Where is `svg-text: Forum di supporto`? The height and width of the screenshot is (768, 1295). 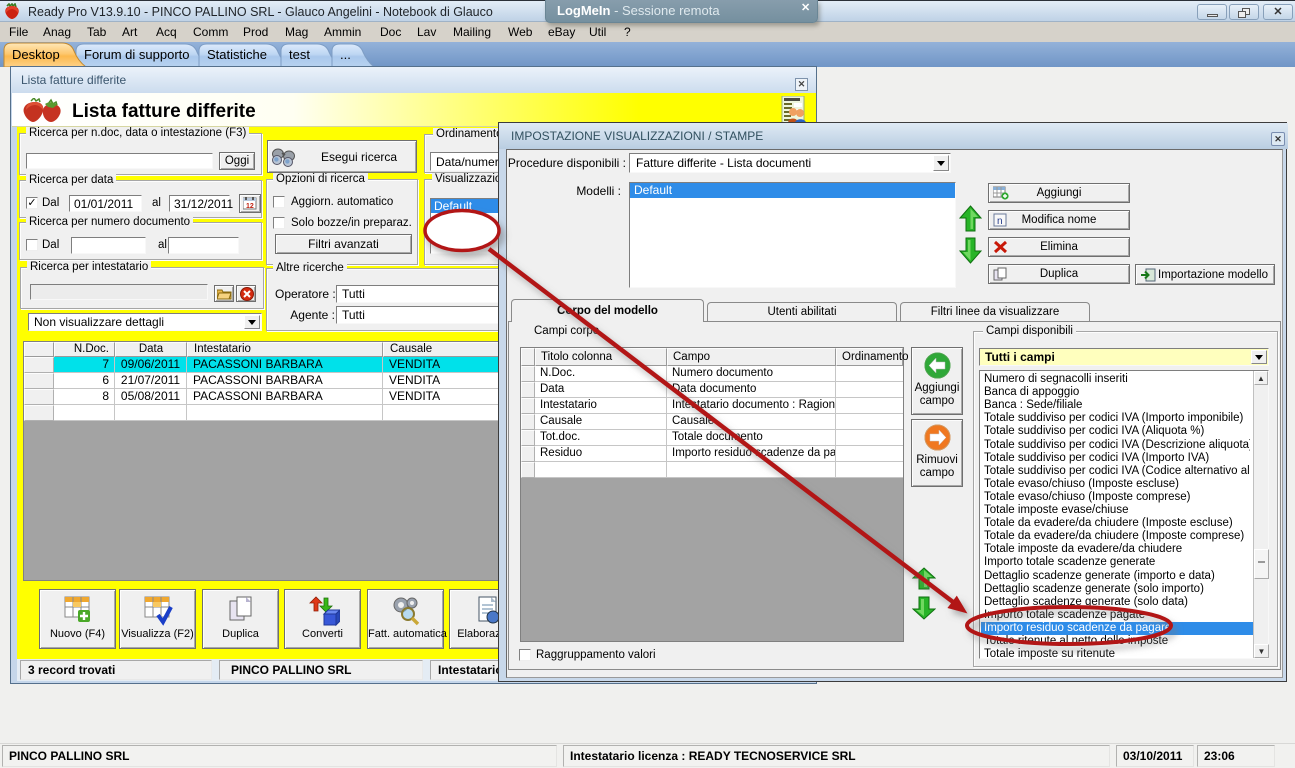
svg-text: Forum di supporto is located at coordinates (137, 54).